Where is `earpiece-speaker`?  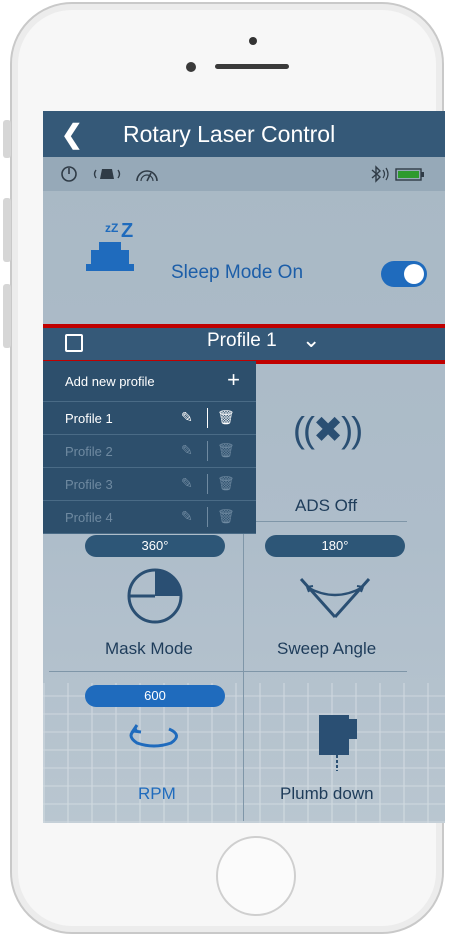
earpiece-speaker is located at coordinates (252, 66).